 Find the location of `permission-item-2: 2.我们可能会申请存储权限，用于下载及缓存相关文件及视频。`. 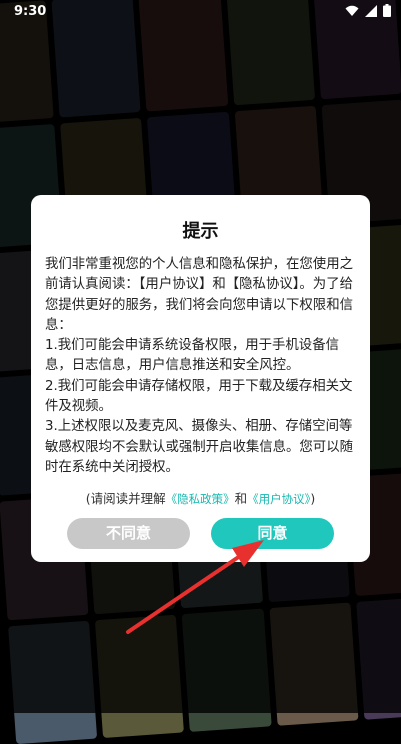

permission-item-2: 2.我们可能会申请存储权限，用于下载及缓存相关文件及视频。 is located at coordinates (199, 396).